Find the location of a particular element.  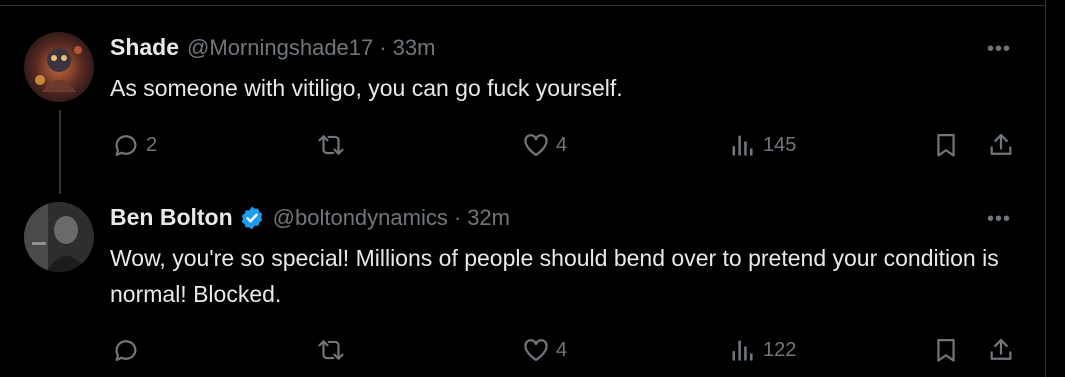

display-name: Ben Bolton is located at coordinates (171, 217).